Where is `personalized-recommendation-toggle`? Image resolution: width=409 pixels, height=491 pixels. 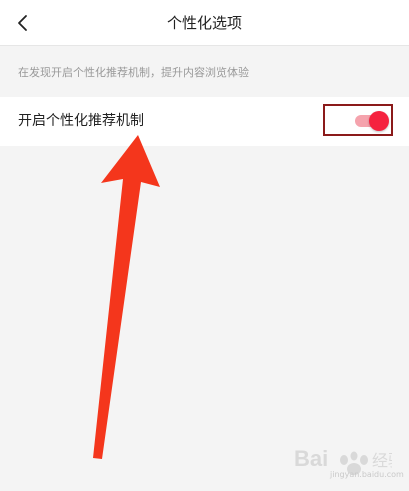 personalized-recommendation-toggle is located at coordinates (372, 121).